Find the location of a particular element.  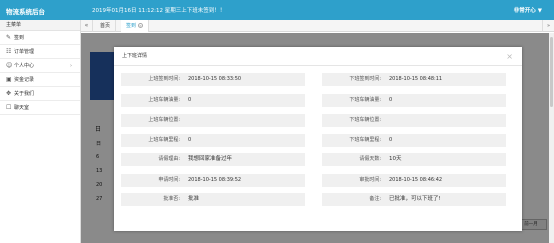

field-checkin-time: 上班签到时间: 2018-10-15 08:33:50 is located at coordinates (213, 79).